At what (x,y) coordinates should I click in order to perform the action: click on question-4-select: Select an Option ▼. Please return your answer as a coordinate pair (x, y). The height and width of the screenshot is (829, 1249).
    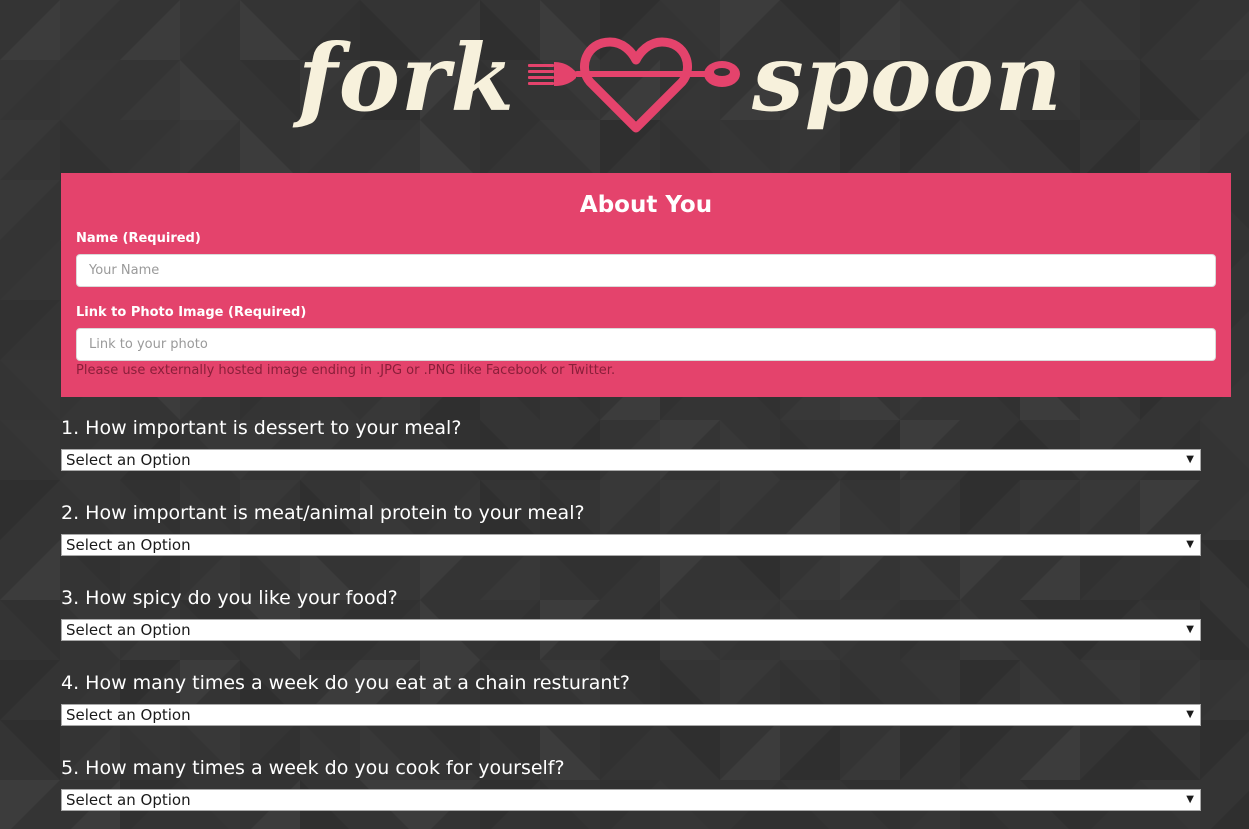
    Looking at the image, I should click on (631, 715).